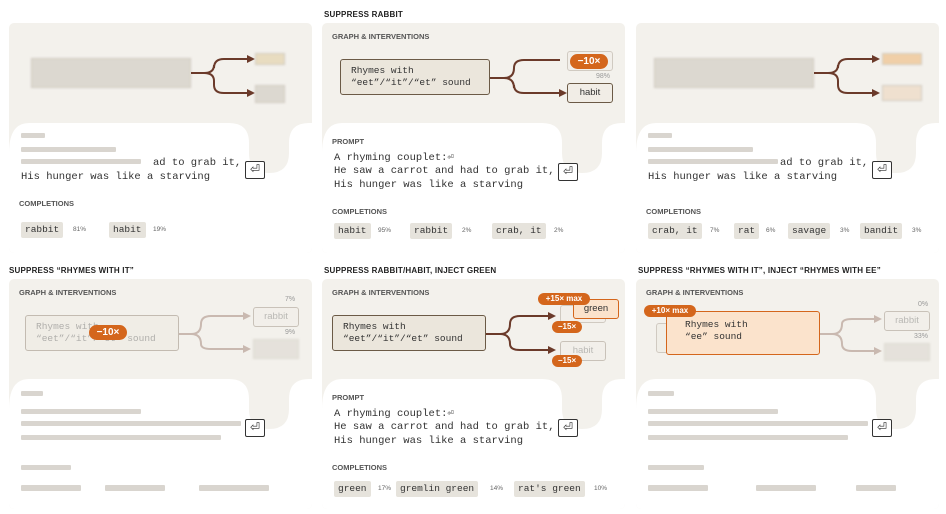 The width and height of the screenshot is (946, 514). Describe the element at coordinates (603, 76) in the screenshot. I see `output-pct: 98%` at that location.